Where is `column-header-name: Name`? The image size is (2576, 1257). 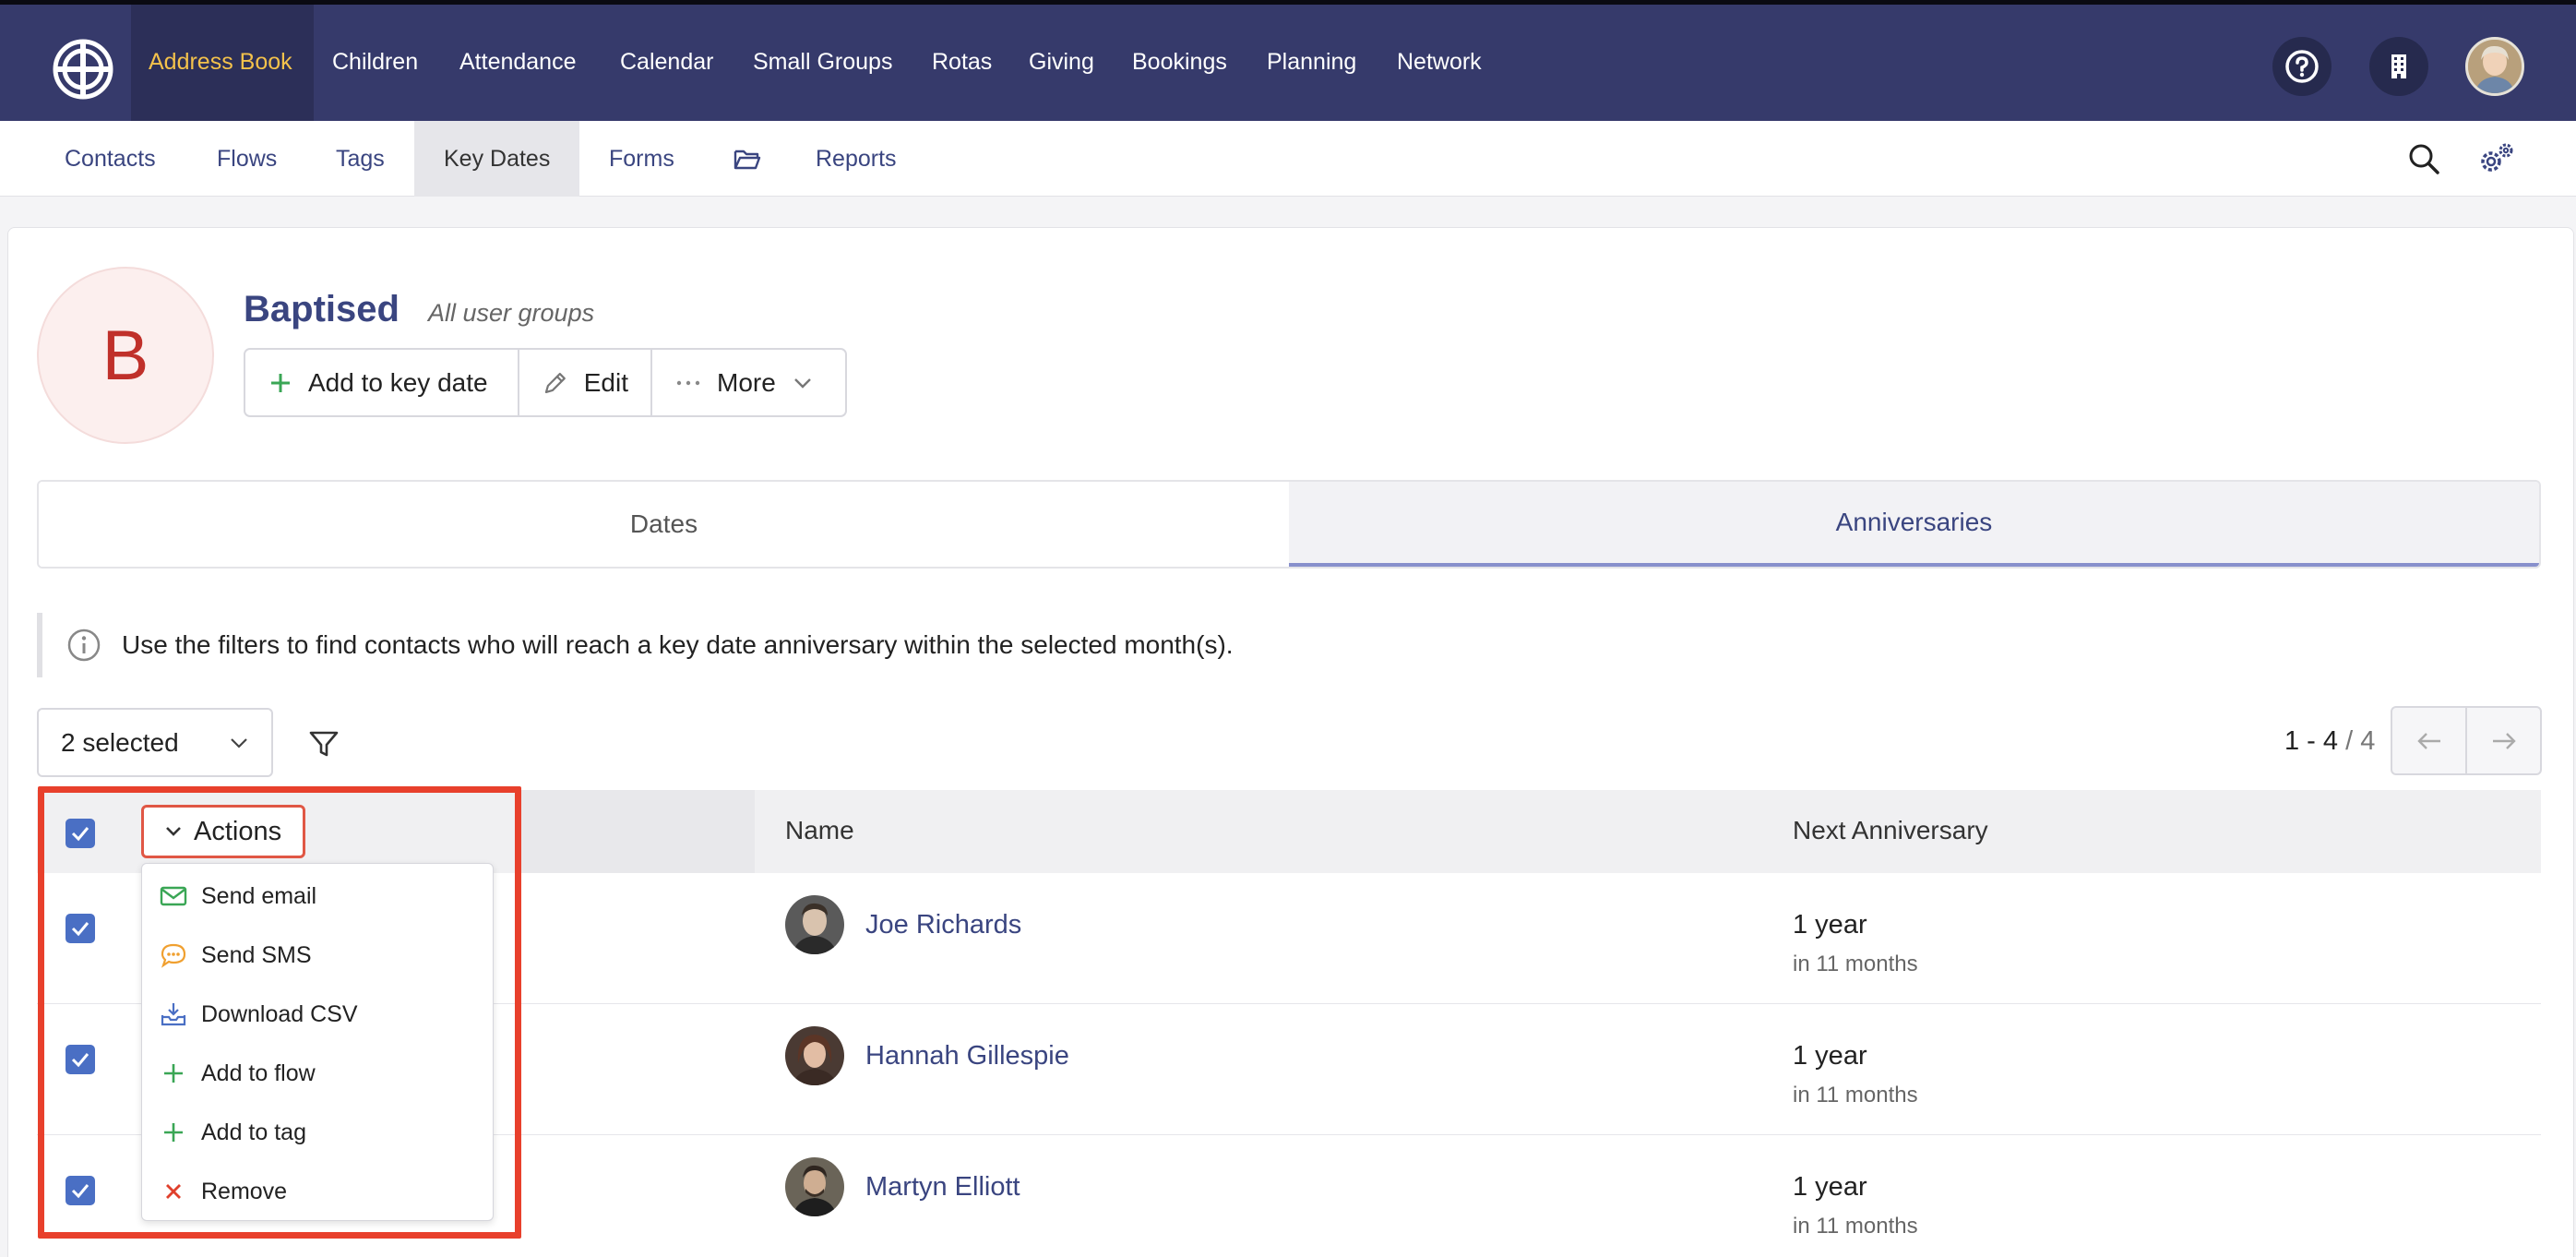 column-header-name: Name is located at coordinates (819, 831).